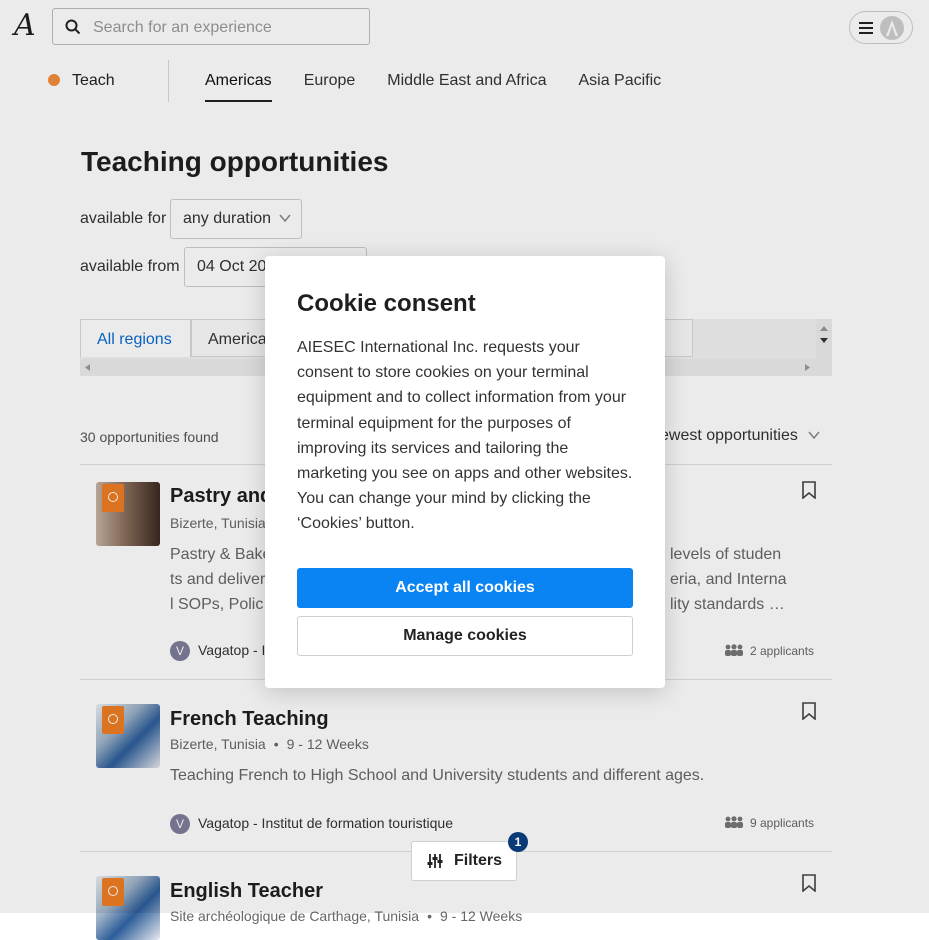  What do you see at coordinates (465, 636) in the screenshot?
I see `manage-cookies-button: Manage cookies` at bounding box center [465, 636].